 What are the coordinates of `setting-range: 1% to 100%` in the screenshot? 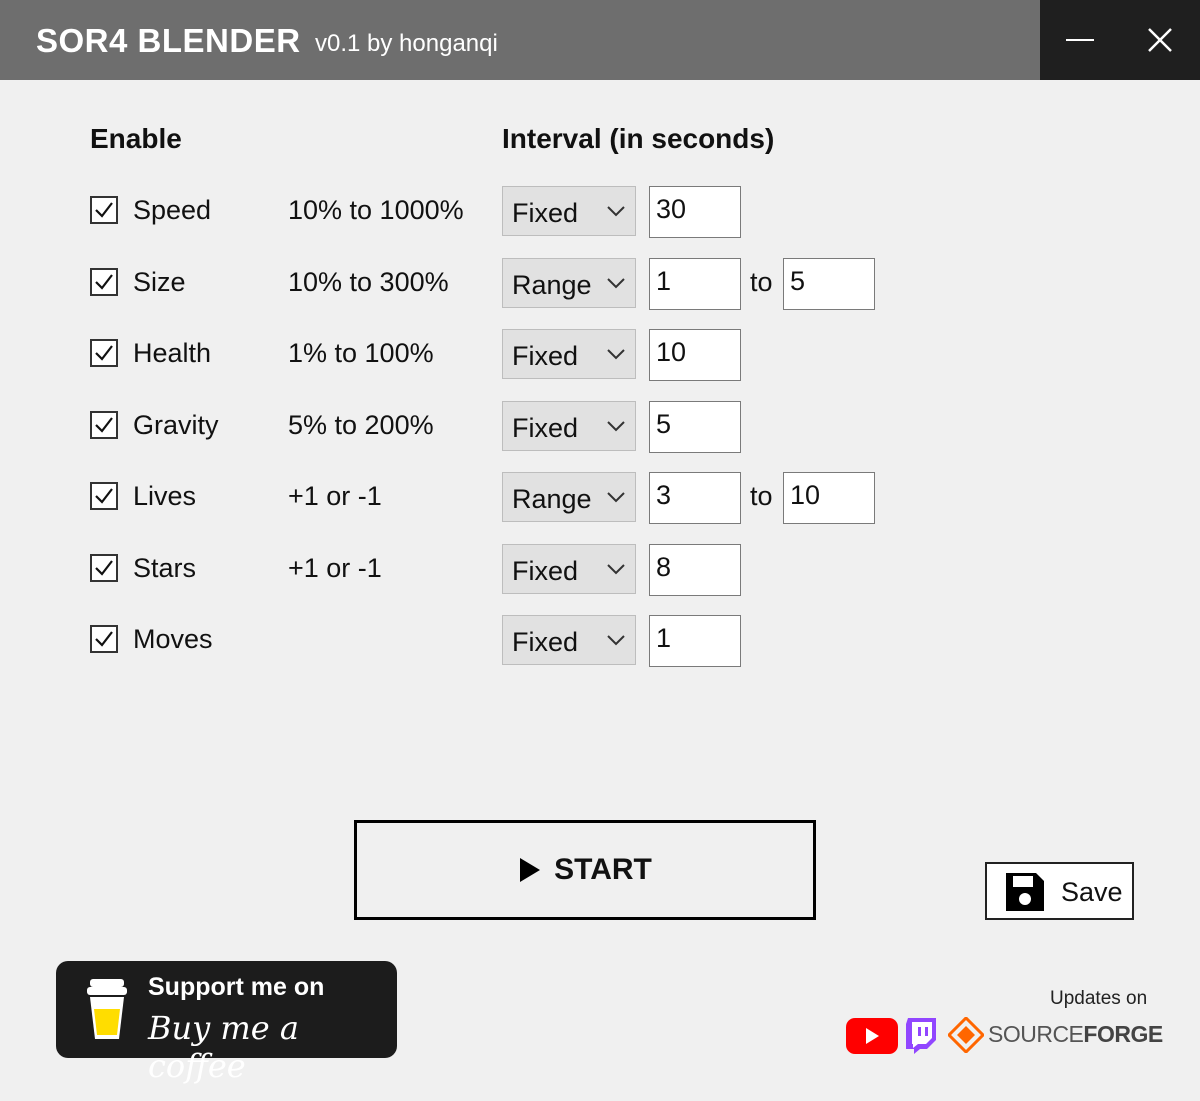 It's located at (361, 353).